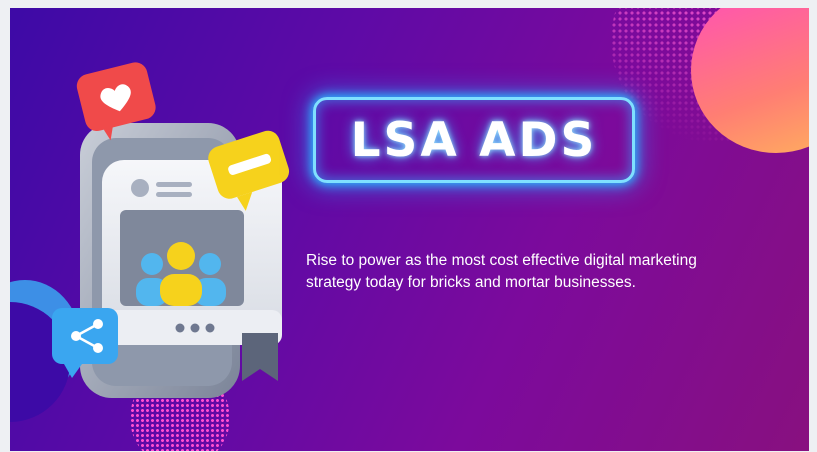 This screenshot has height=452, width=817. I want to click on page-title: LSA ADS, so click(474, 140).